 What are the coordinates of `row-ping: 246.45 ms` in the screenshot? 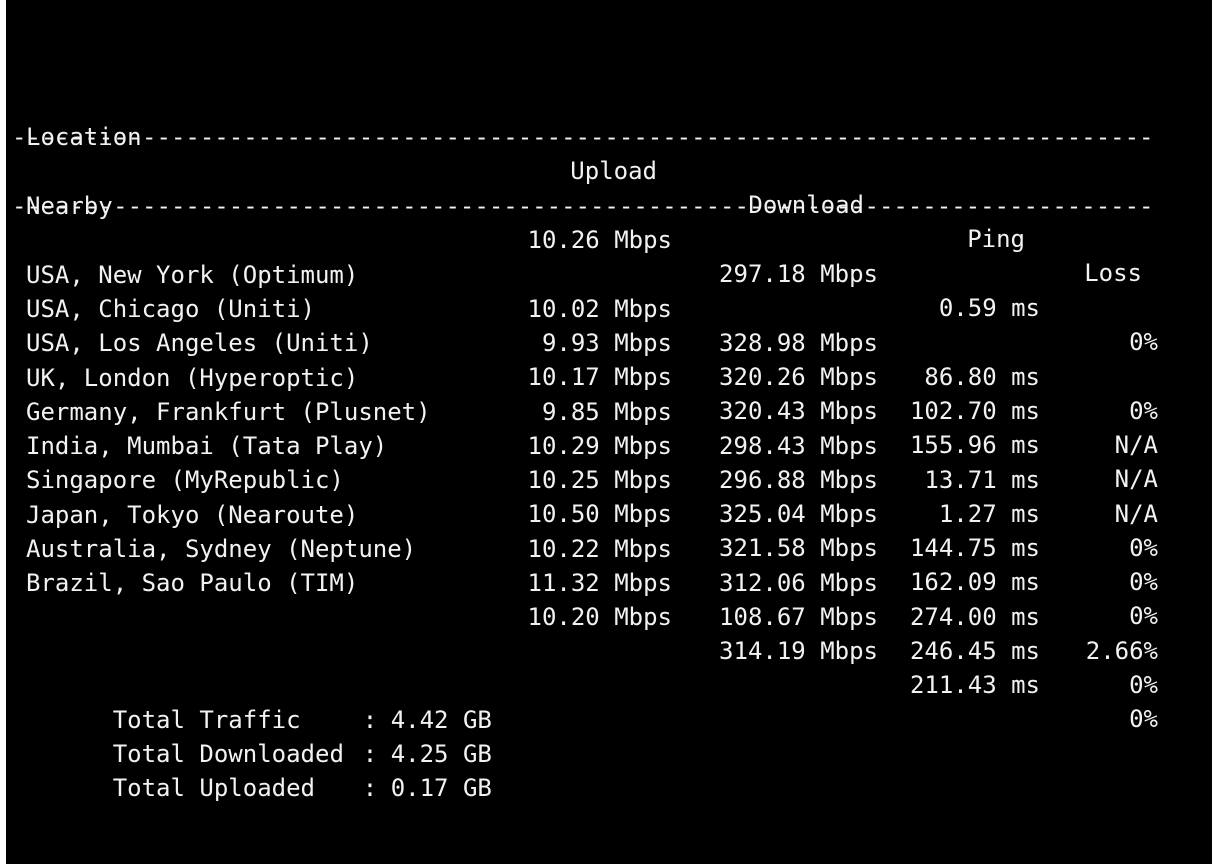 It's located at (974, 651).